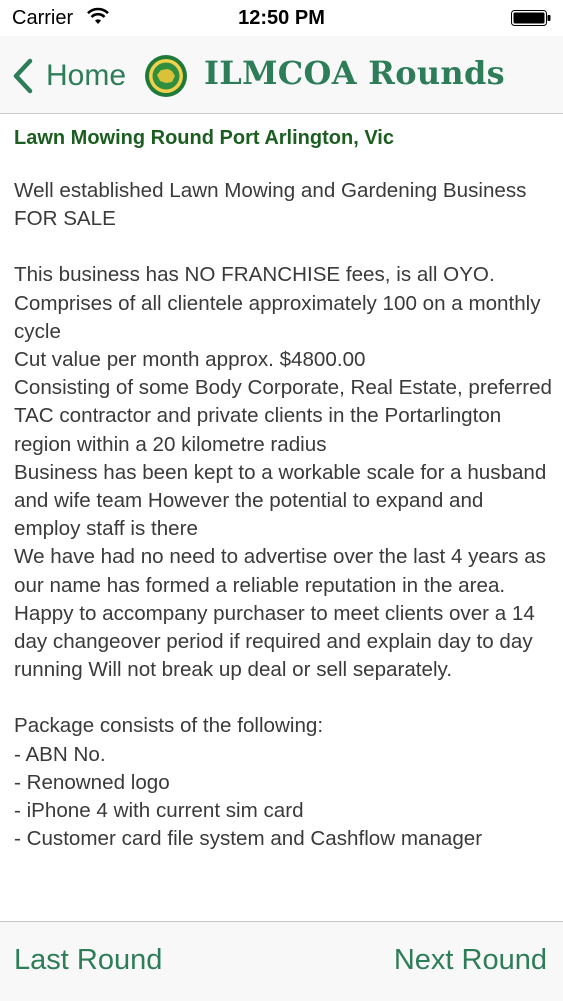 Image resolution: width=563 pixels, height=1001 pixels. I want to click on next-round-button: Next Round, so click(470, 960).